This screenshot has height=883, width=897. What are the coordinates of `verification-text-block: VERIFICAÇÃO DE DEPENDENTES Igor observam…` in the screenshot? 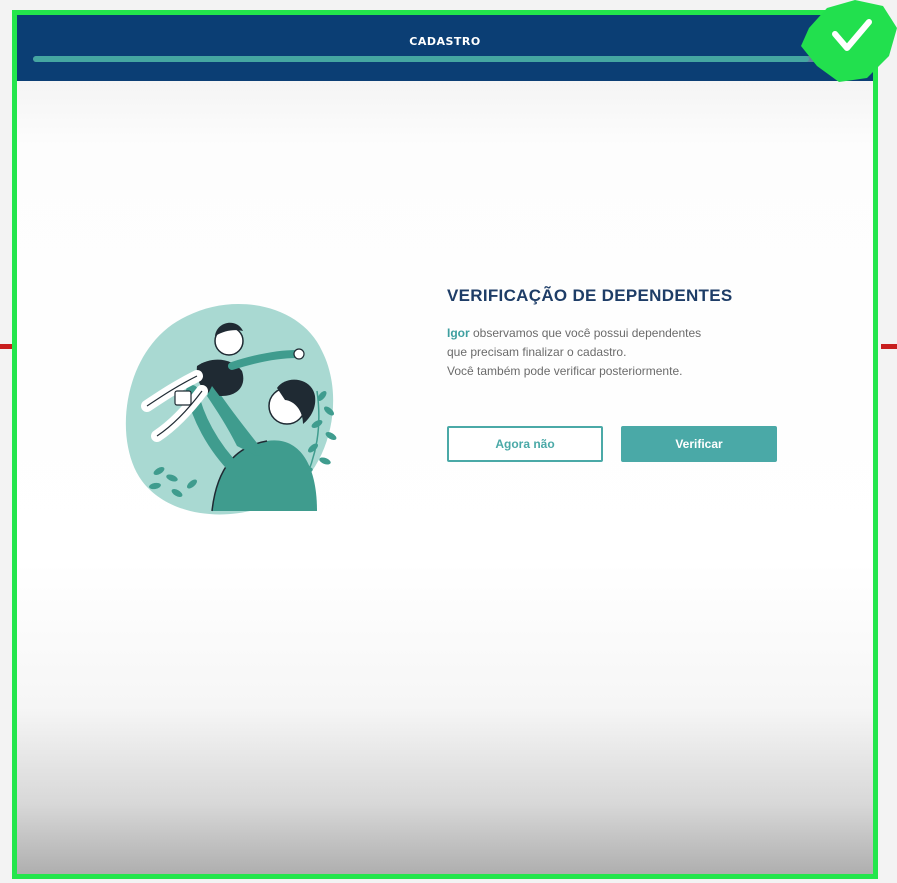 It's located at (637, 333).